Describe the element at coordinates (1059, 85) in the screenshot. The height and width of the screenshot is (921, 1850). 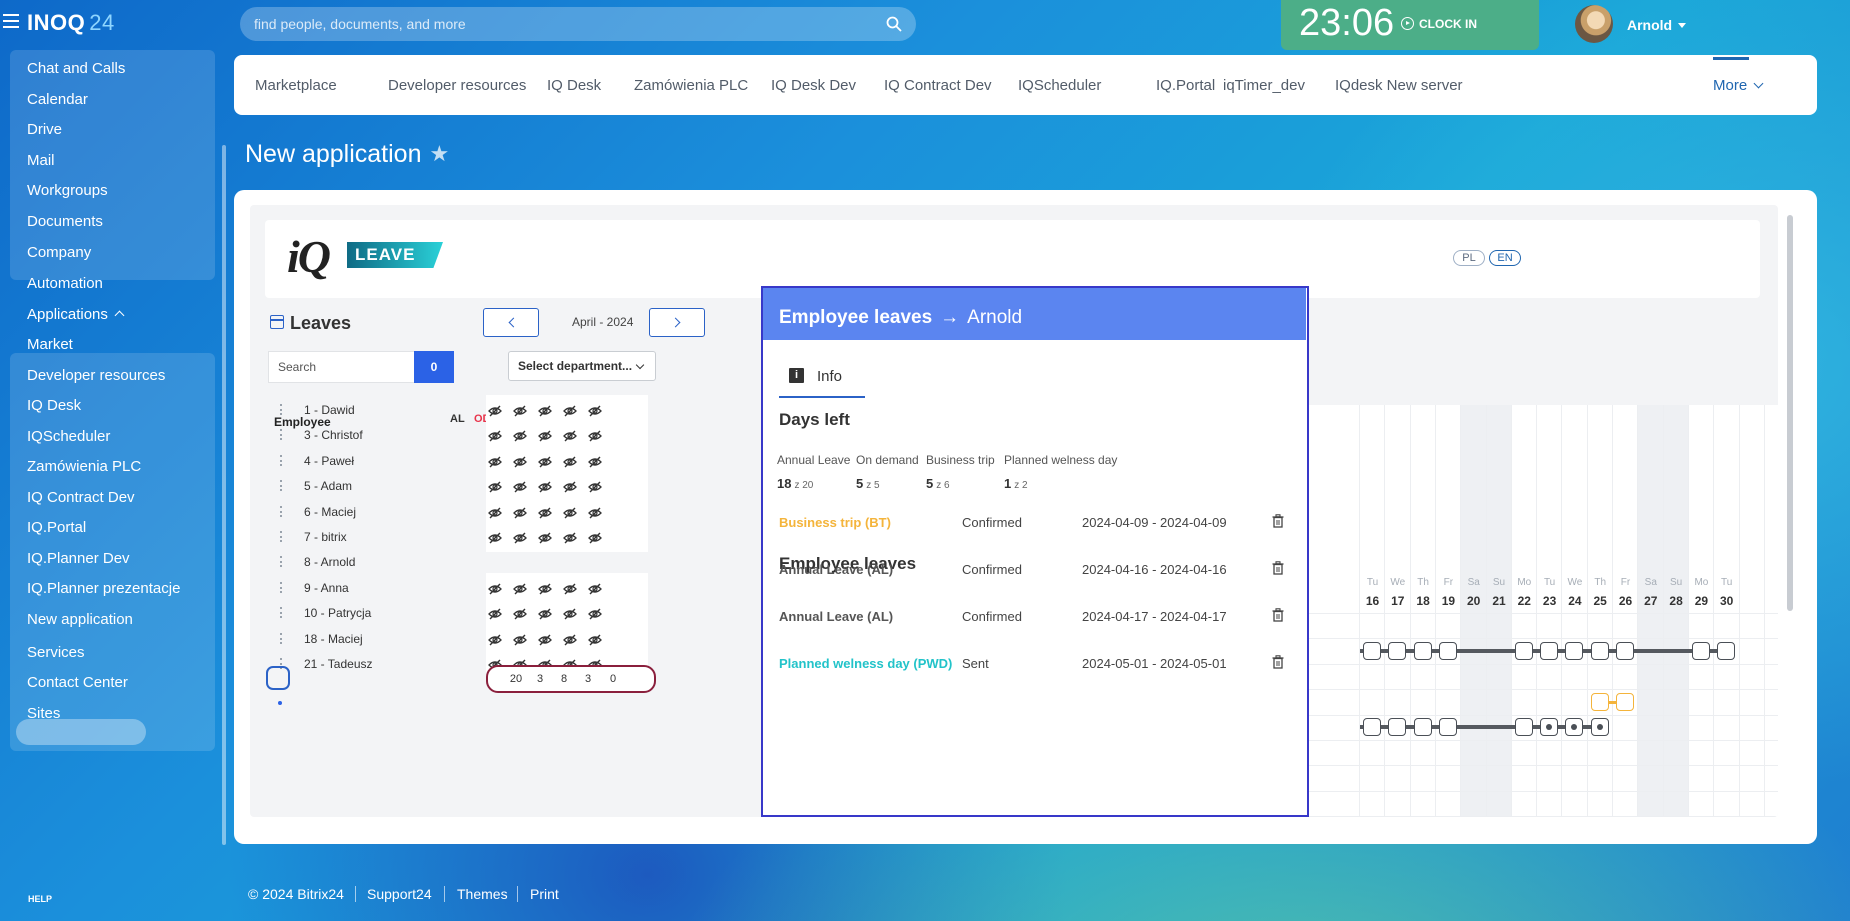
I see `tab-iqscheduler: IQScheduler` at that location.